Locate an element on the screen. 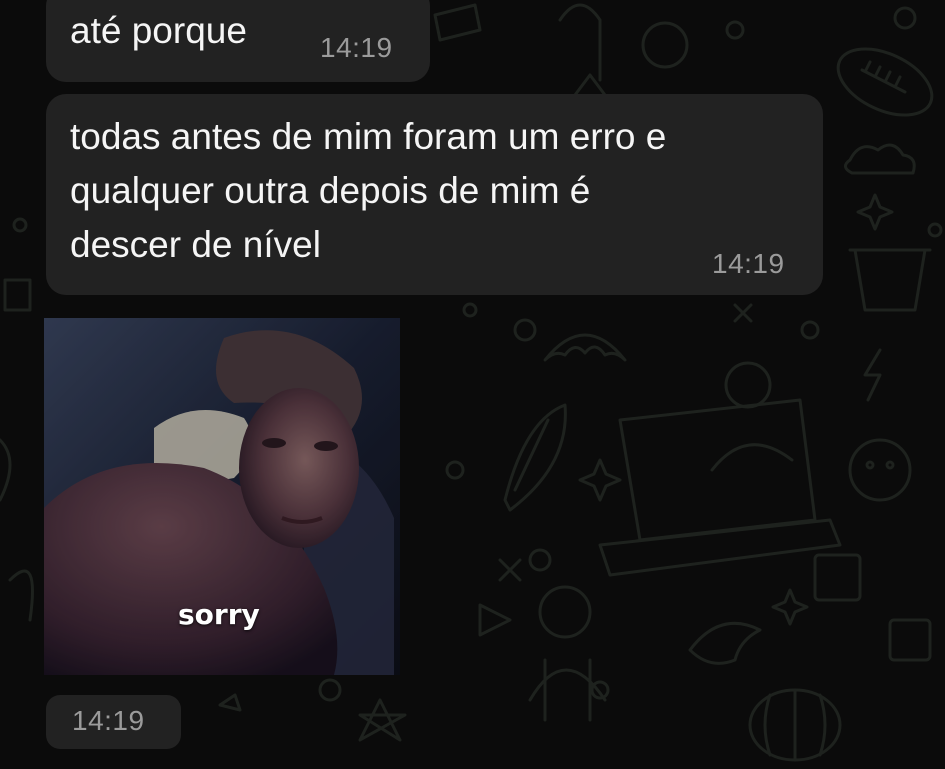 The width and height of the screenshot is (945, 769). message-text: até porque is located at coordinates (158, 30).